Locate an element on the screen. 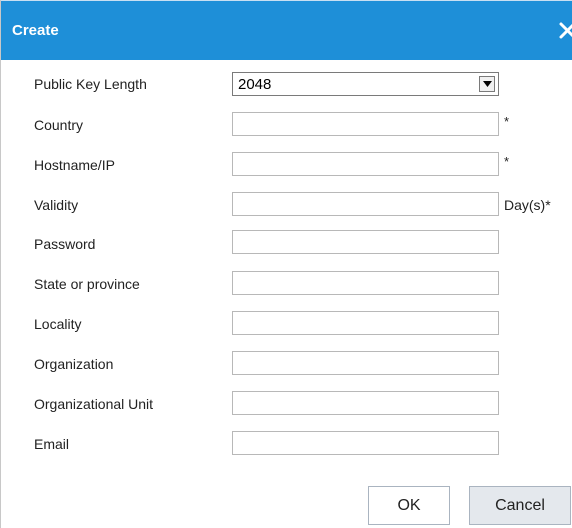 This screenshot has height=528, width=572. organization-label: Organization is located at coordinates (74, 364).